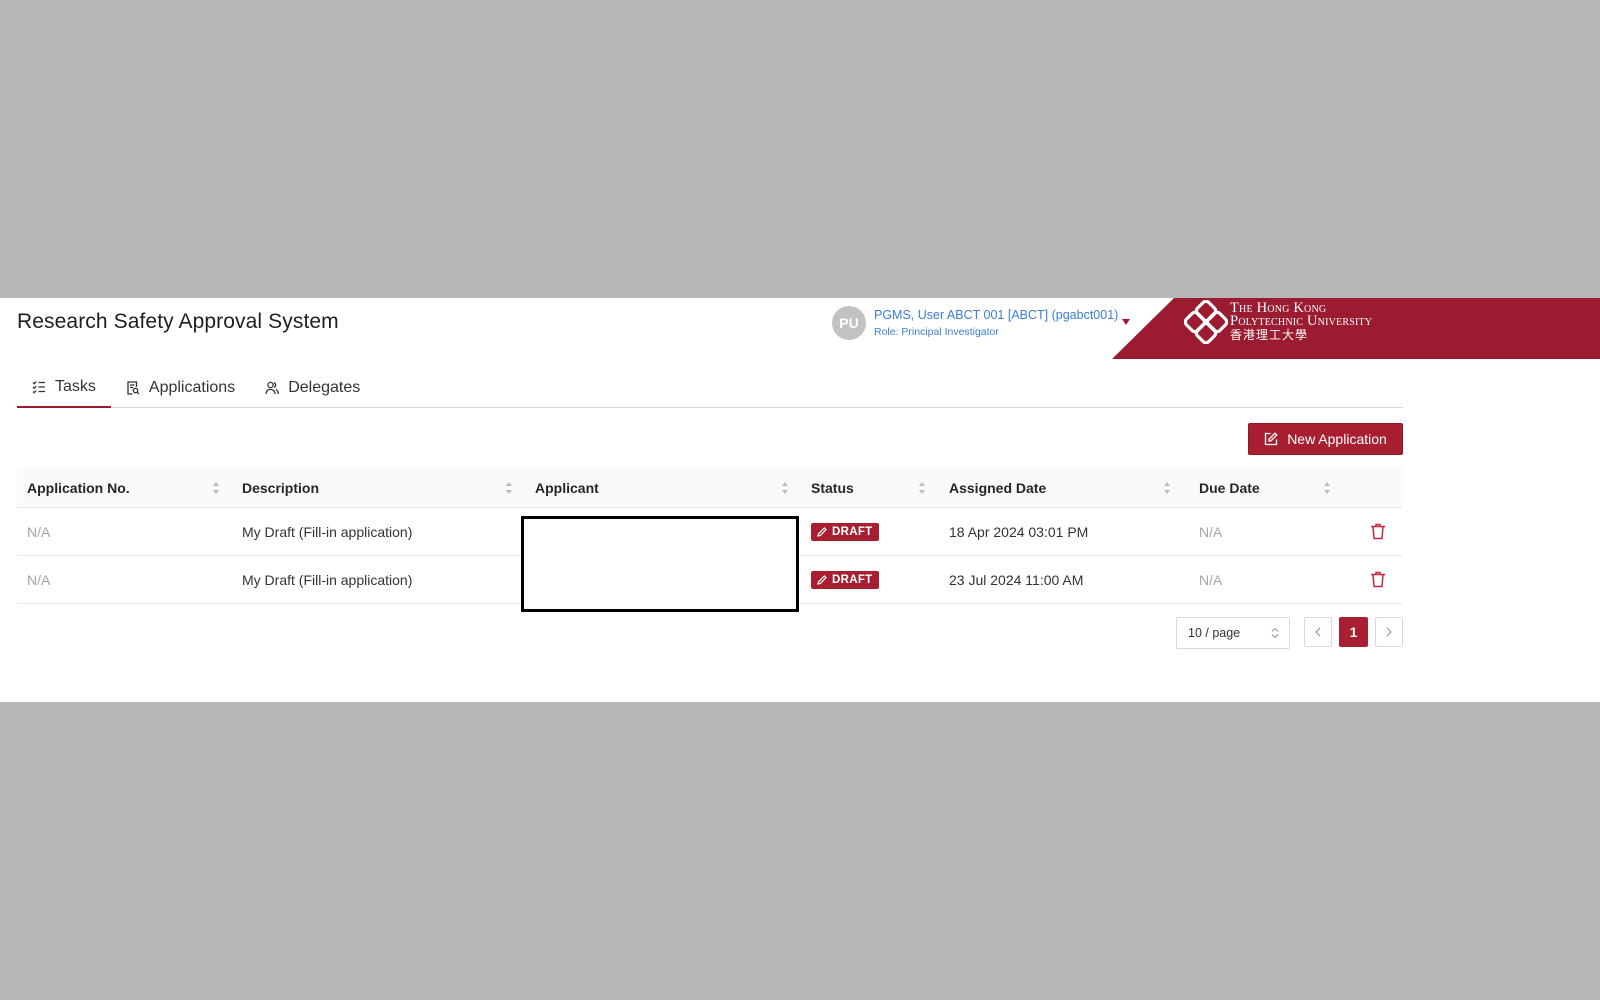 This screenshot has width=1600, height=1000. Describe the element at coordinates (192, 387) in the screenshot. I see `tab-label: Applications` at that location.